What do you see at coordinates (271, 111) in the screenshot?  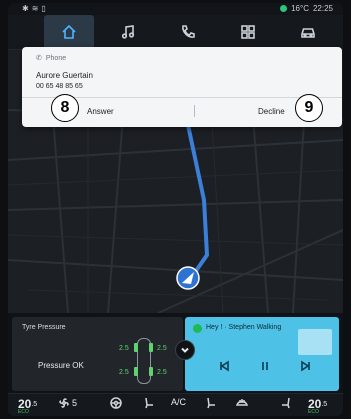 I see `decline-button: Decline` at bounding box center [271, 111].